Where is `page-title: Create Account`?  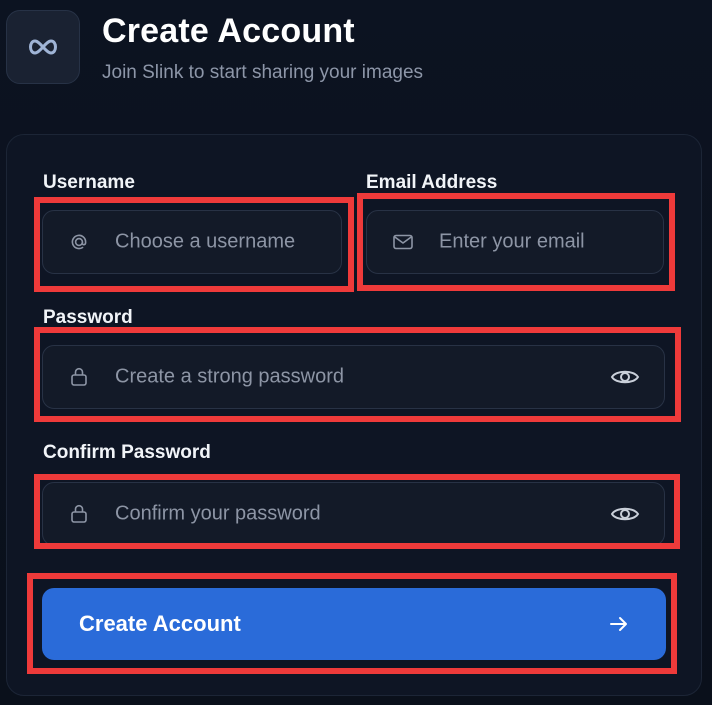 page-title: Create Account is located at coordinates (228, 31).